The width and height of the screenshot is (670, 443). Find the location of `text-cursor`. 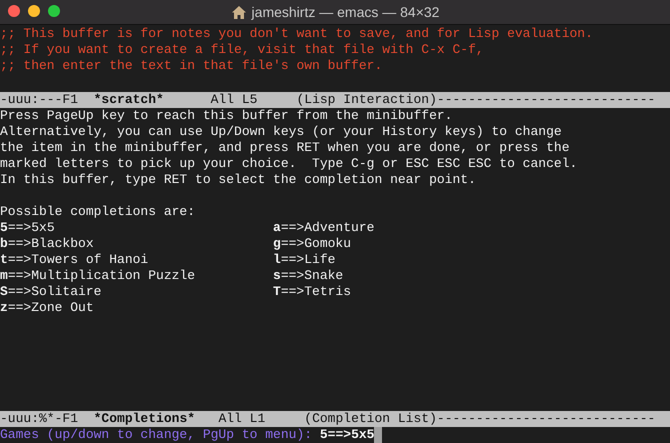

text-cursor is located at coordinates (378, 435).